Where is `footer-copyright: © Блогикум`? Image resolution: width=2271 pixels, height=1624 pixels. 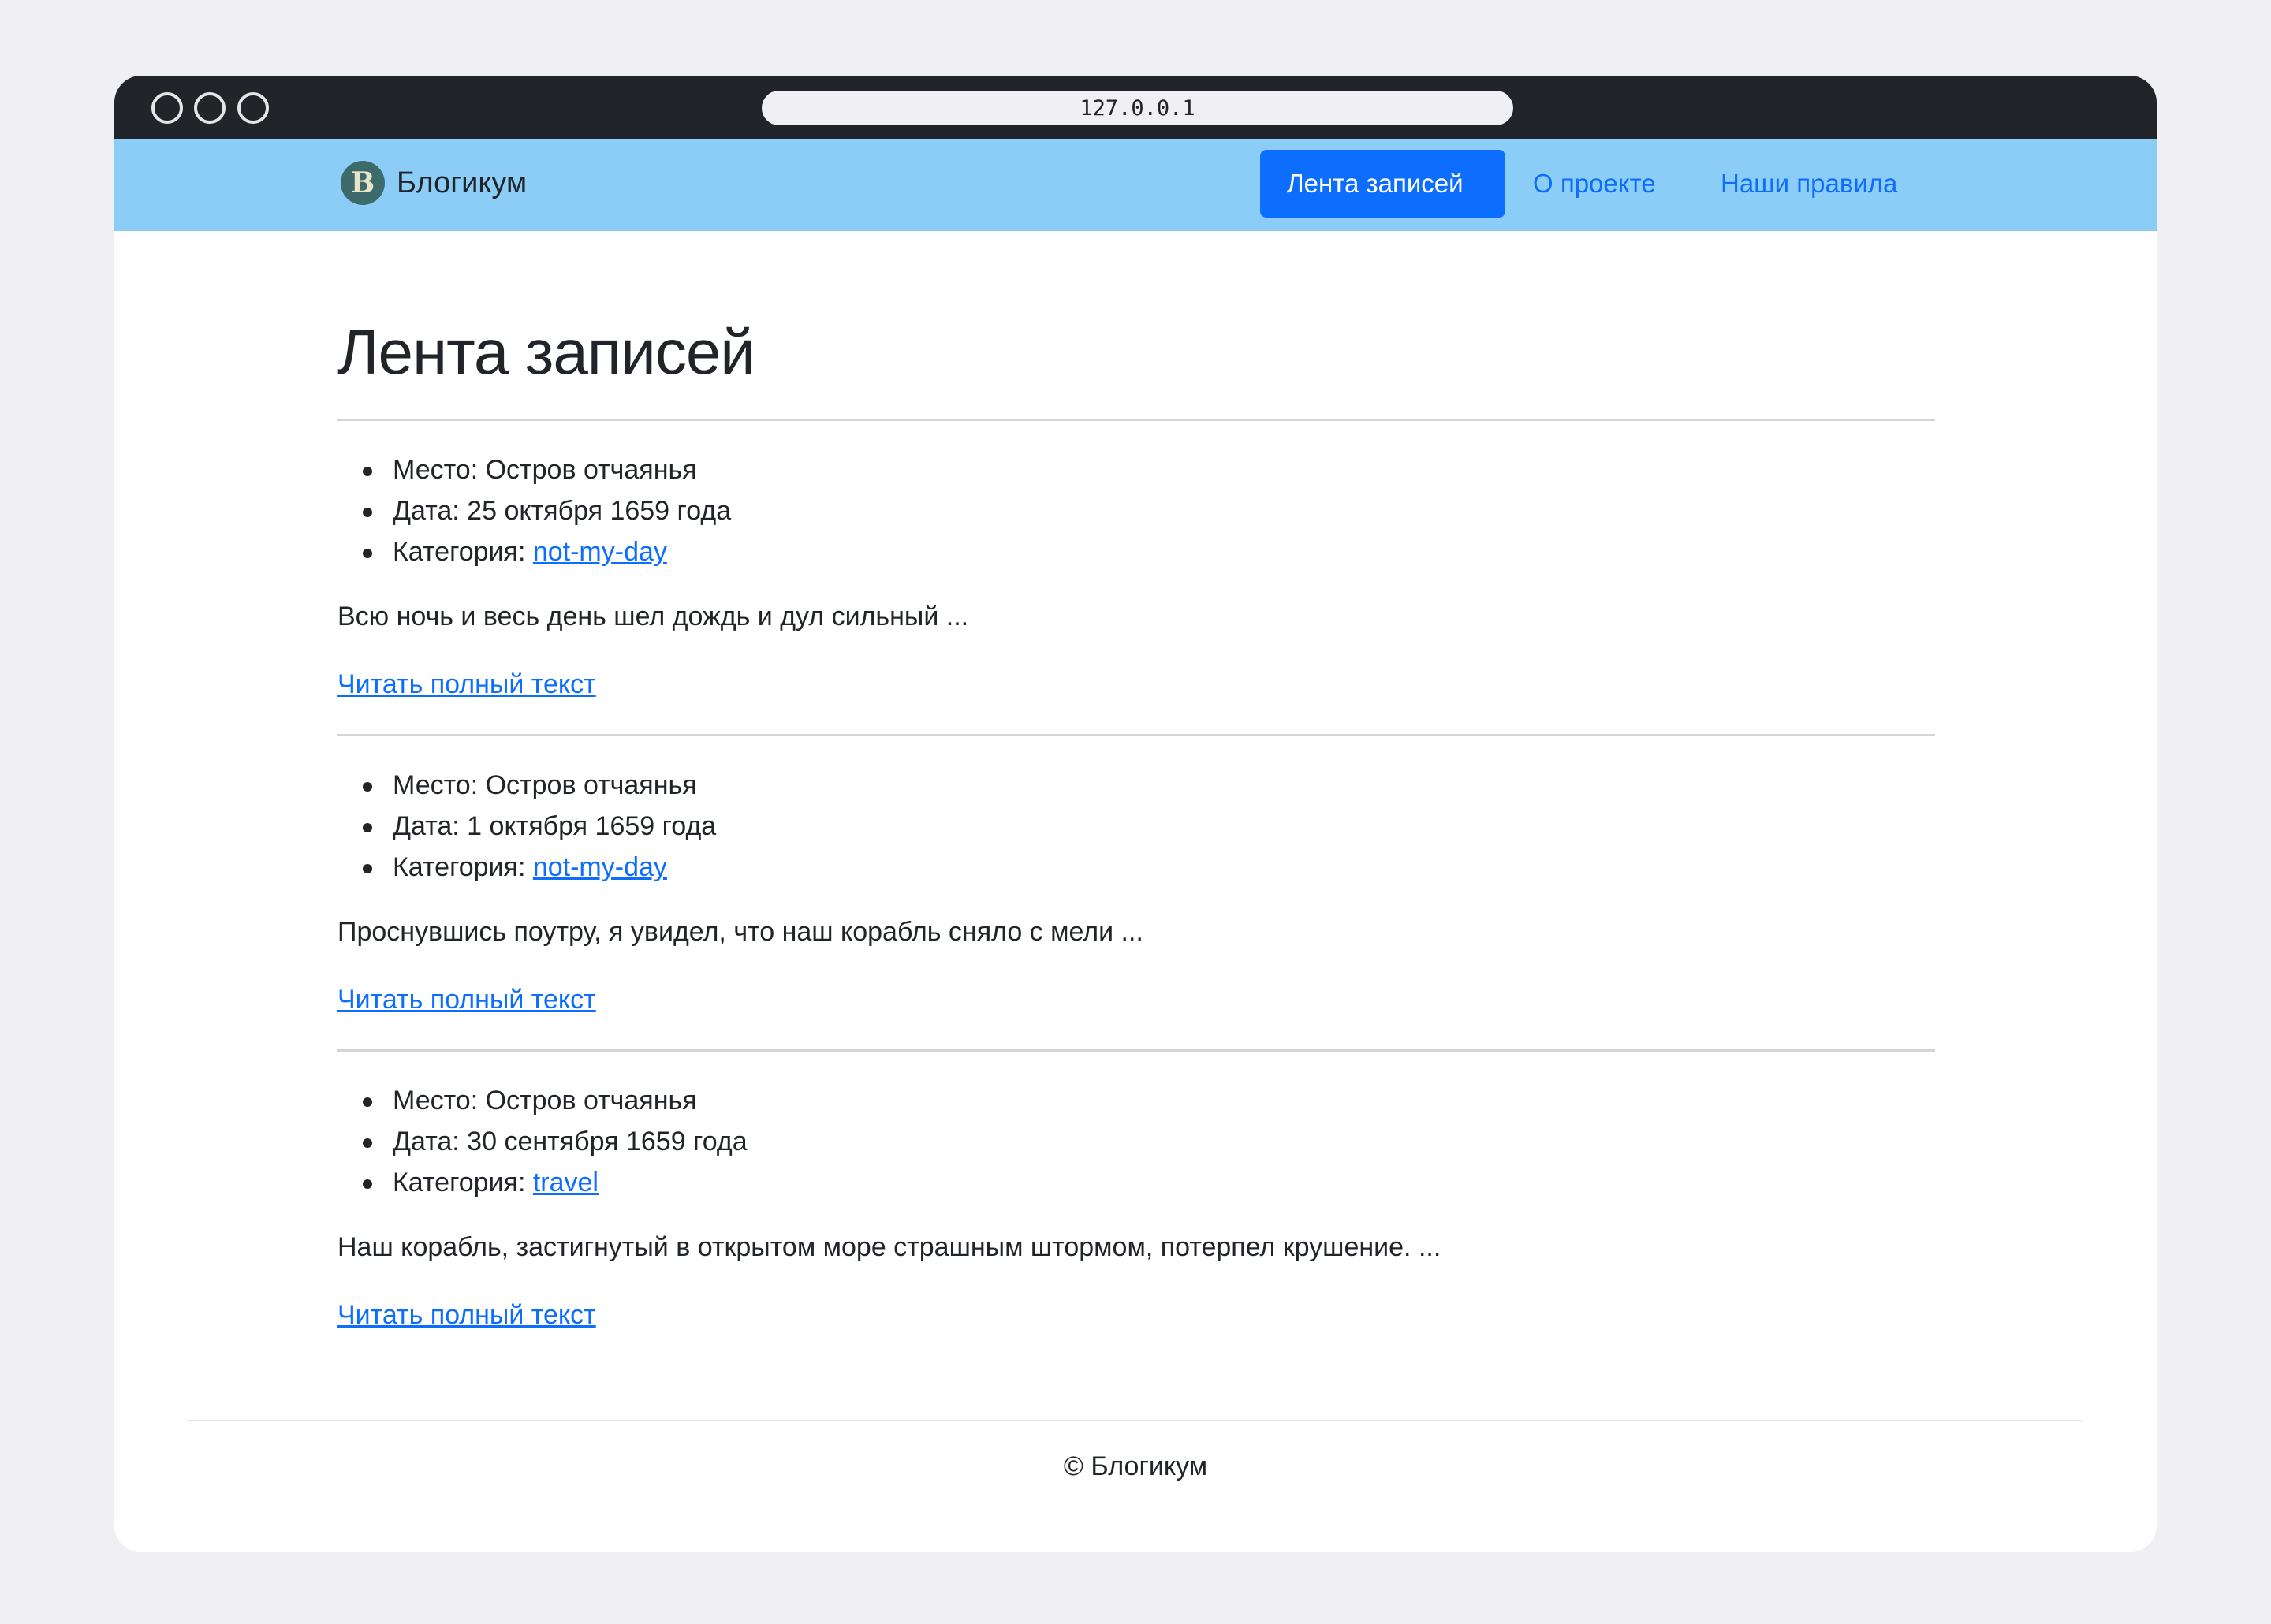
footer-copyright: © Блогикум is located at coordinates (1135, 1466).